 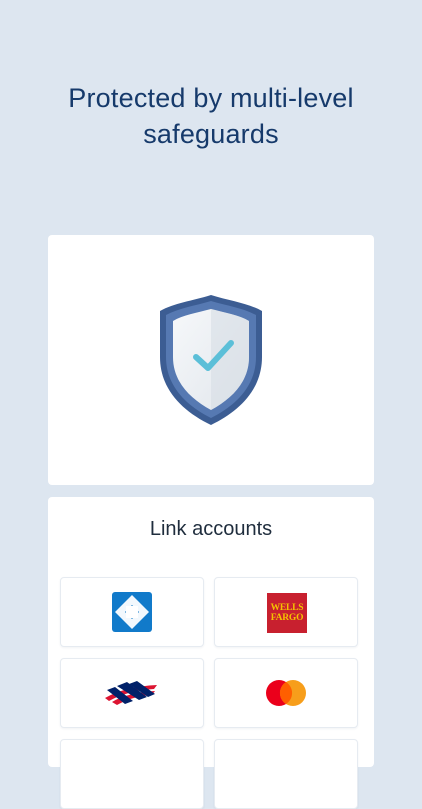 What do you see at coordinates (287, 618) in the screenshot?
I see `wells-fargo-line2: FARGO` at bounding box center [287, 618].